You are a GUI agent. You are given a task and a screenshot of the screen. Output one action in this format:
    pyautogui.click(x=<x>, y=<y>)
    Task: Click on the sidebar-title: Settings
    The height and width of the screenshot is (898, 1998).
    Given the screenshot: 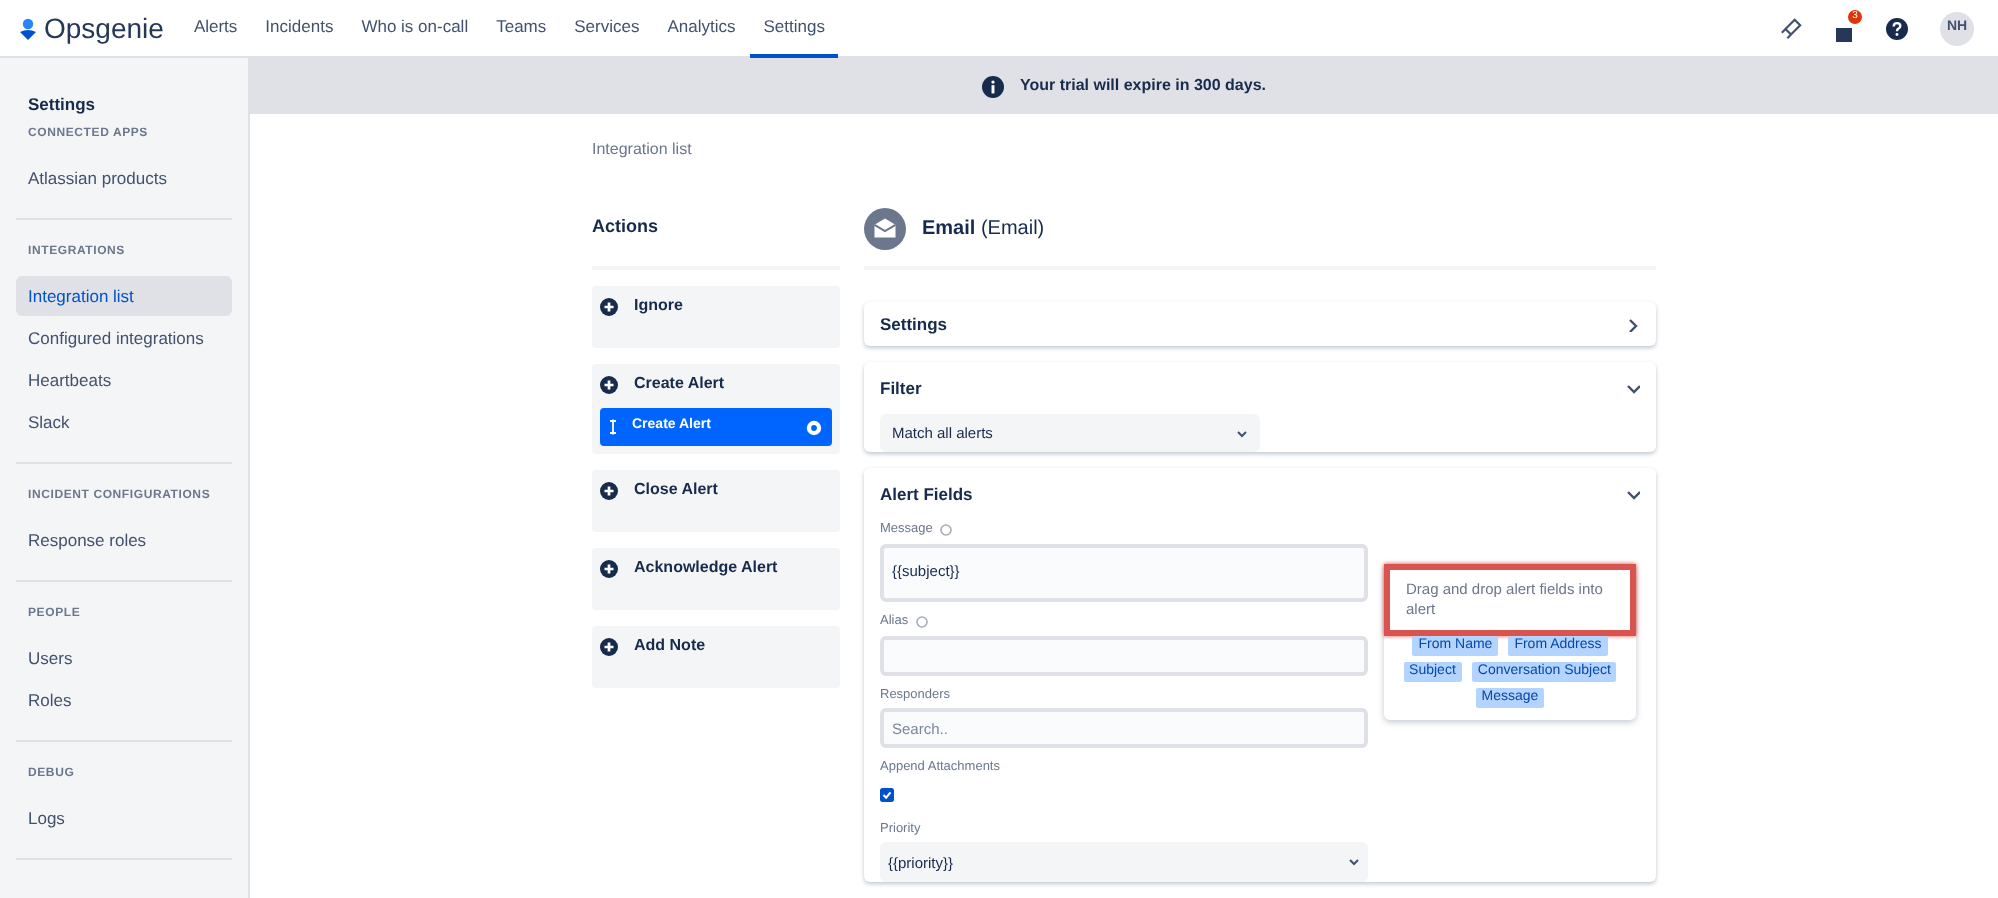 What is the action you would take?
    pyautogui.click(x=62, y=104)
    